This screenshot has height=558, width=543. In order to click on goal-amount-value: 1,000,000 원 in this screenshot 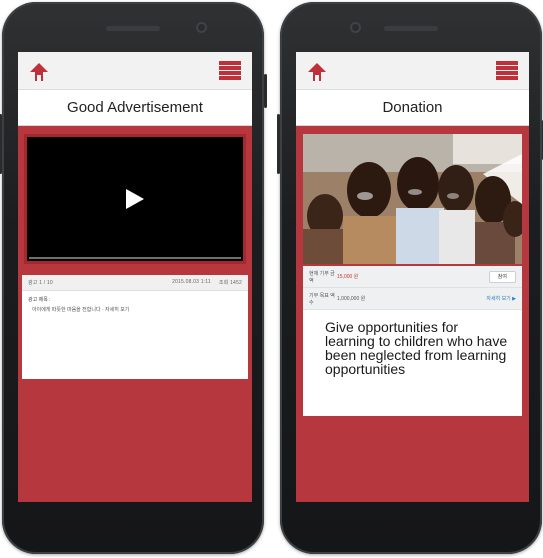, I will do `click(351, 299)`.